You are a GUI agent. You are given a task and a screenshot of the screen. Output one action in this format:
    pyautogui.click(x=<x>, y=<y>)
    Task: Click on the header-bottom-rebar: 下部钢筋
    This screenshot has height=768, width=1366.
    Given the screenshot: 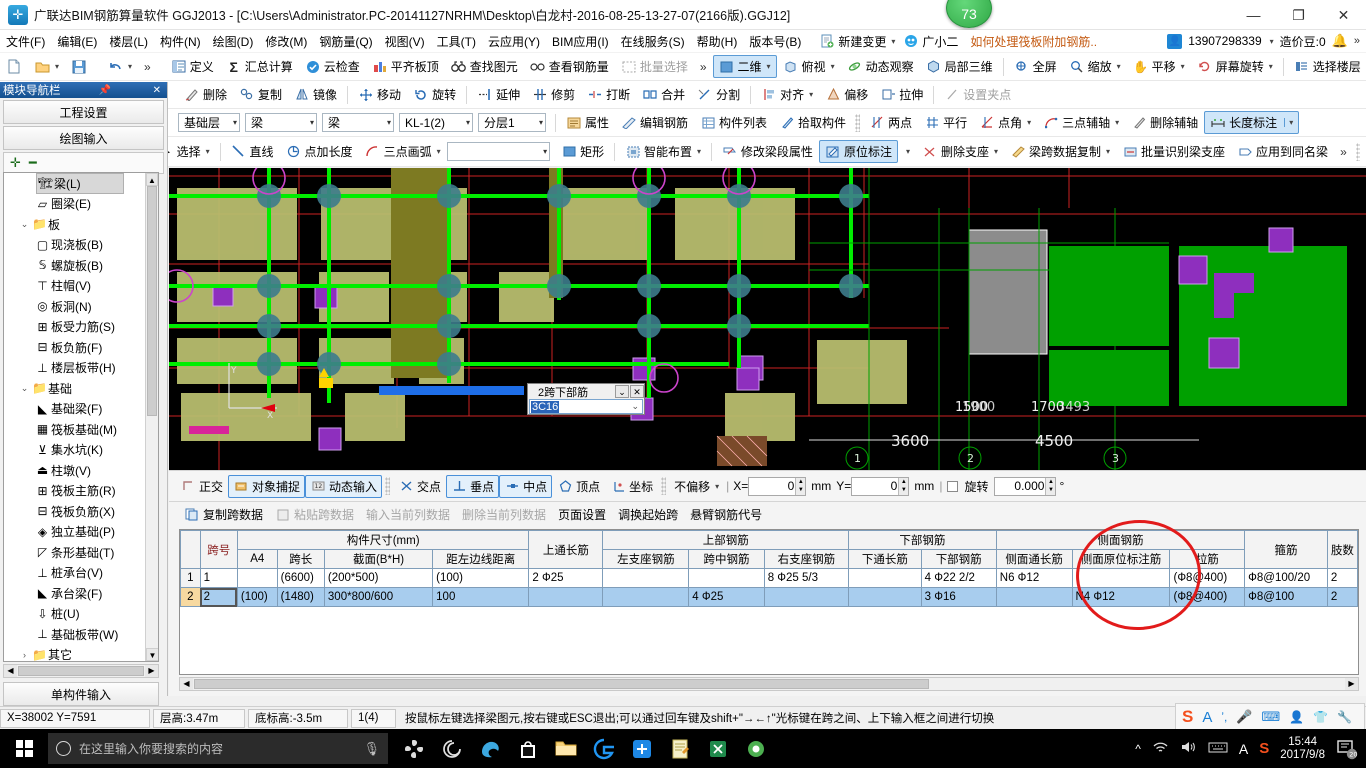 What is the action you would take?
    pyautogui.click(x=958, y=559)
    